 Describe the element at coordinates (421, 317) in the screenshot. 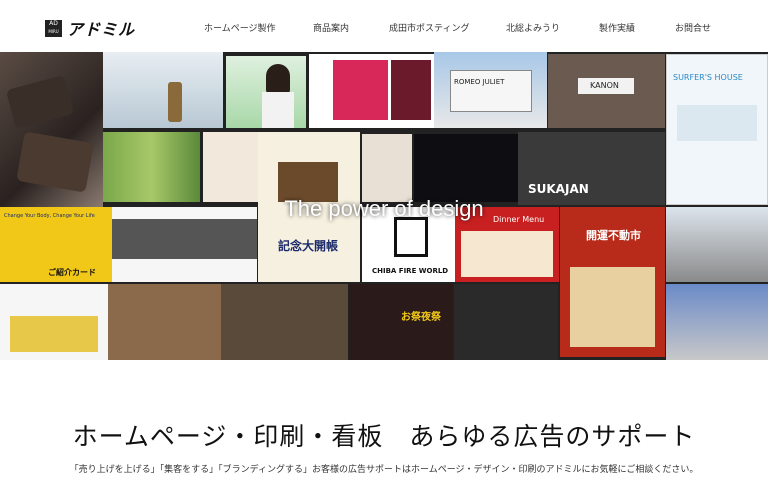

I see `tile-festival-text: お祭夜祭` at that location.